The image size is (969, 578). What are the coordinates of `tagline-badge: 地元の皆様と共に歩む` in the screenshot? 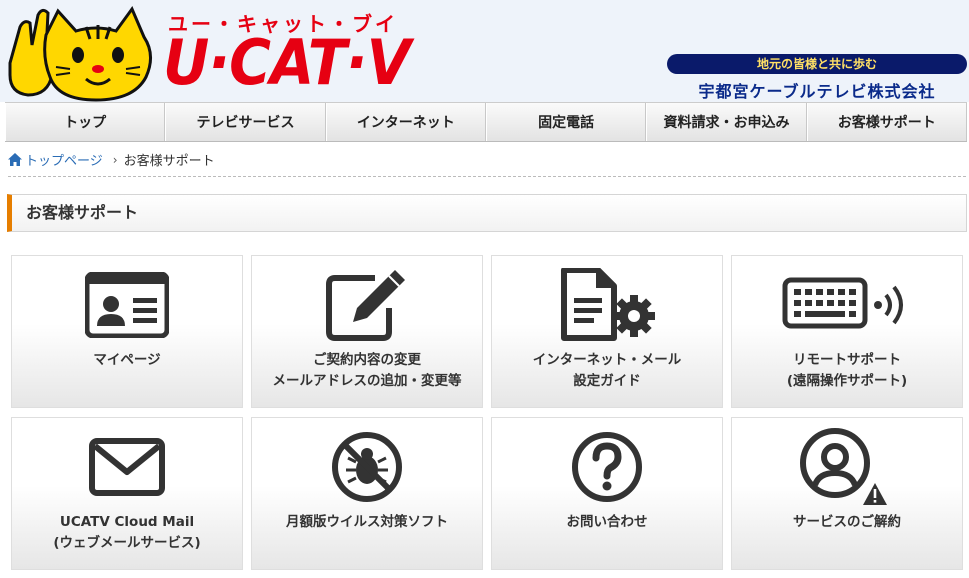 It's located at (817, 64).